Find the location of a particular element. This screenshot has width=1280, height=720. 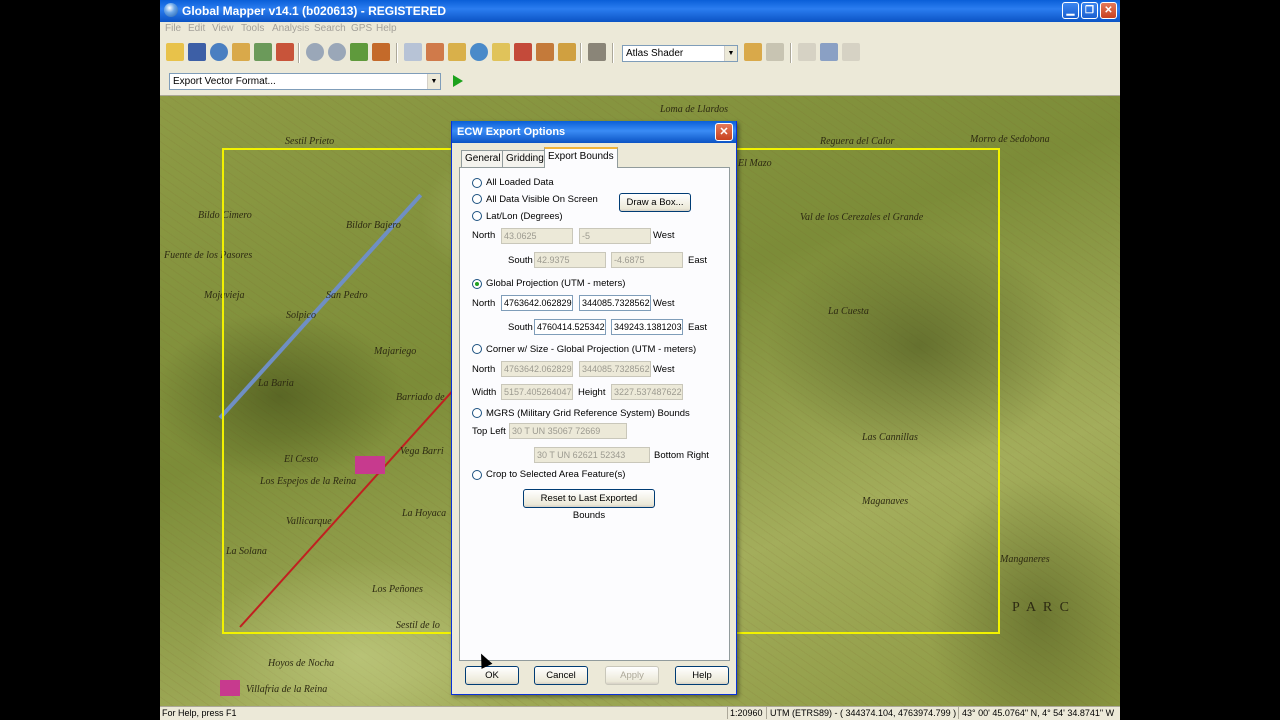

radio-all-visible is located at coordinates (477, 199).